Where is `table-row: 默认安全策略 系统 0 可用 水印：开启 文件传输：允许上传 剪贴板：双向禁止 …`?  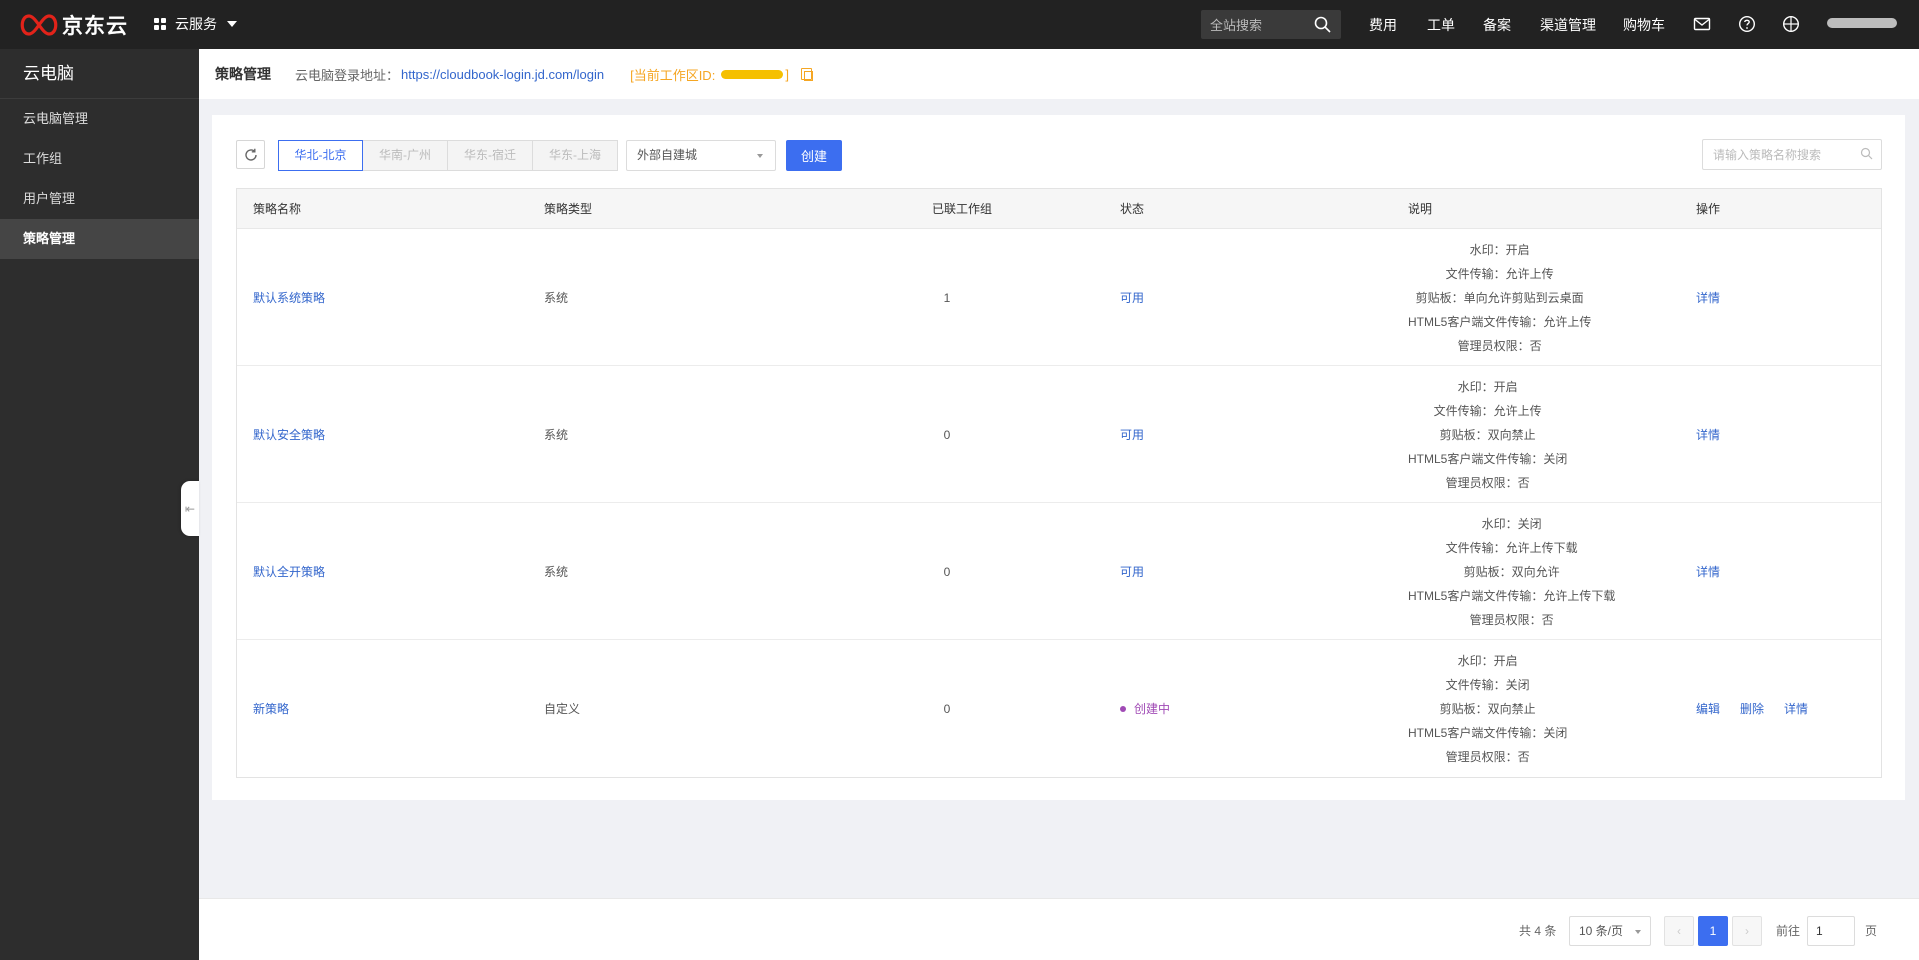 table-row: 默认安全策略 系统 0 可用 水印：开启 文件传输：允许上传 剪贴板：双向禁止 … is located at coordinates (1059, 434).